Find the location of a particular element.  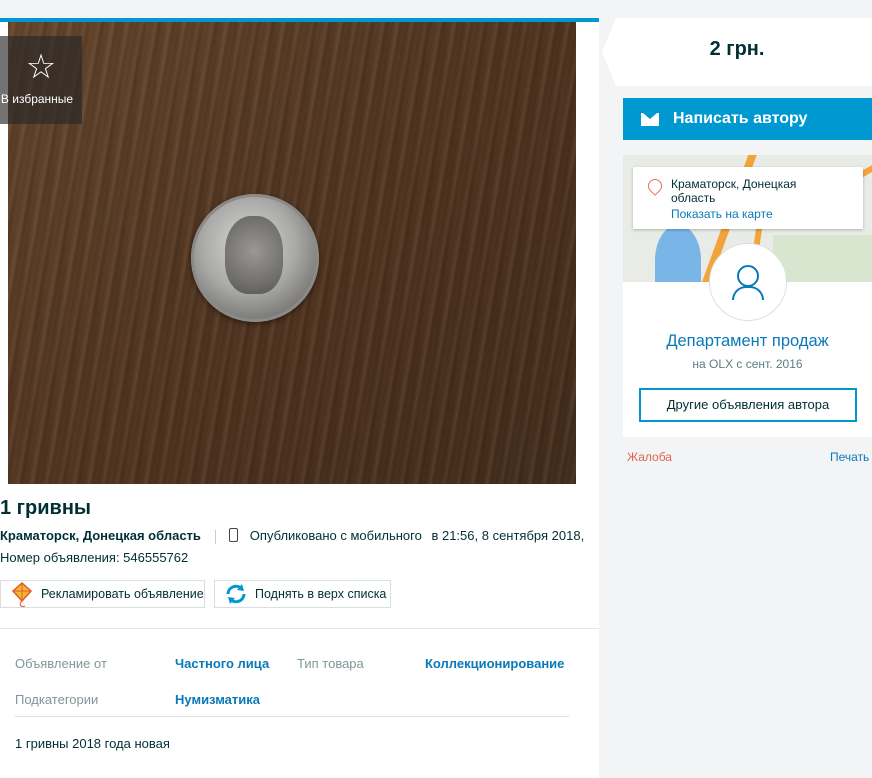

message-author-label: Написать автору is located at coordinates (740, 118).